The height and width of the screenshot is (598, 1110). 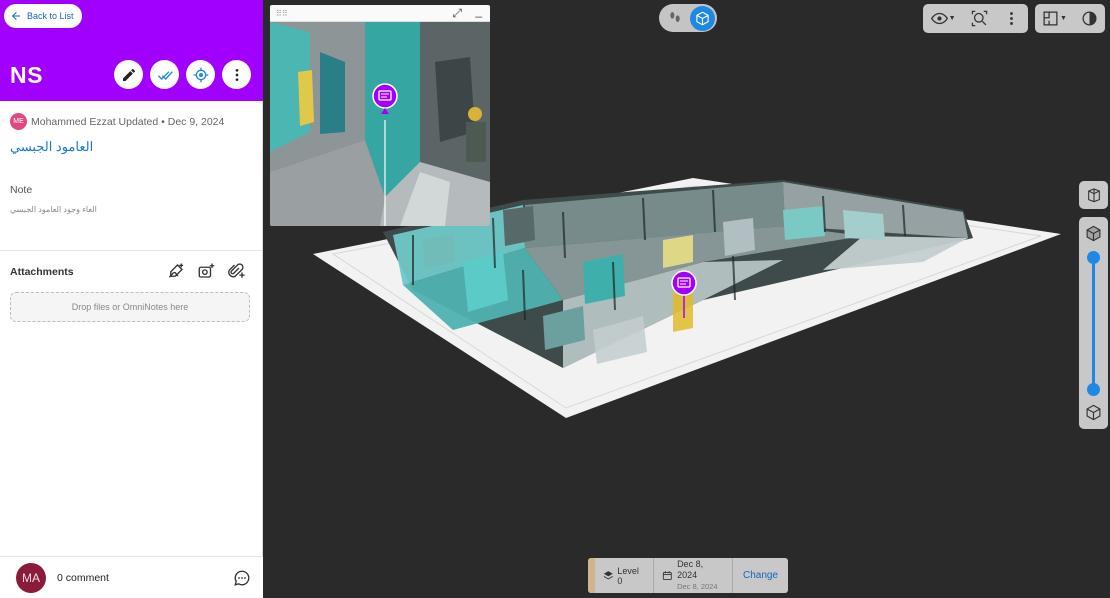 What do you see at coordinates (131, 50) in the screenshot?
I see `panel-header: Back to List NS` at bounding box center [131, 50].